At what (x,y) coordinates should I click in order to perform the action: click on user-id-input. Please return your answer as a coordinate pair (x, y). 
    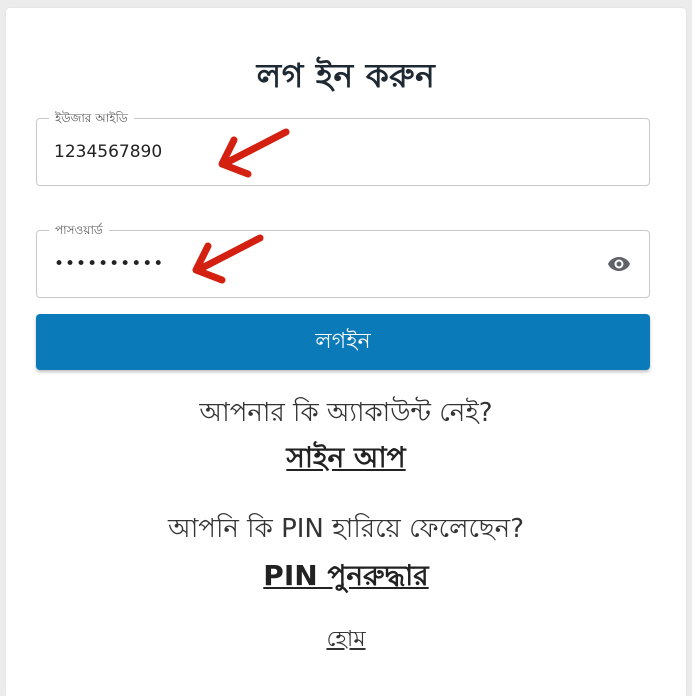
    Looking at the image, I should click on (324, 152).